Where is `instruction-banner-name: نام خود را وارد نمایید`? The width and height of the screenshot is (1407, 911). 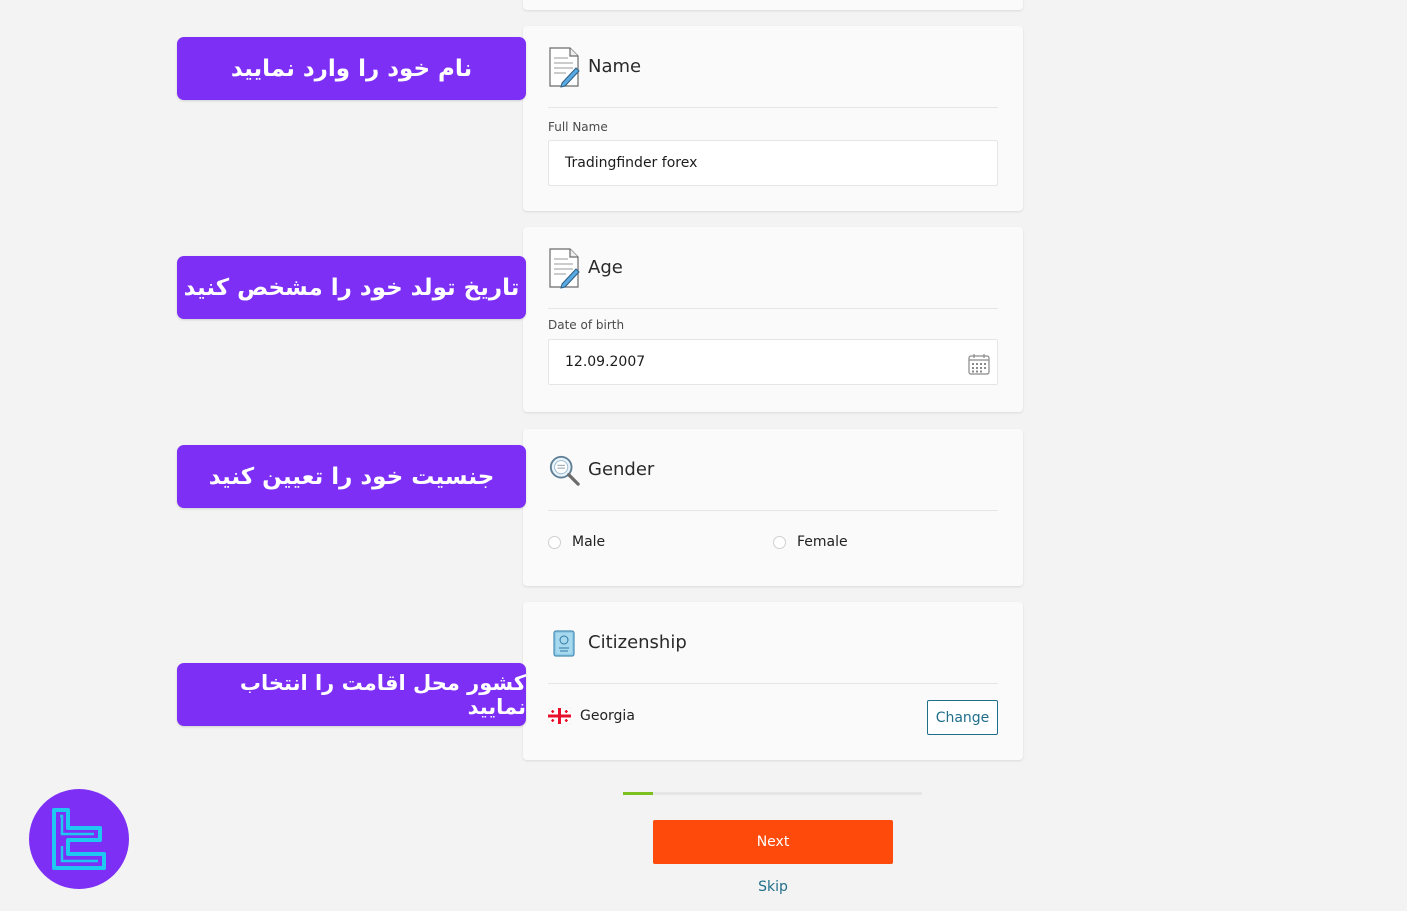
instruction-banner-name: نام خود را وارد نمایید is located at coordinates (351, 68).